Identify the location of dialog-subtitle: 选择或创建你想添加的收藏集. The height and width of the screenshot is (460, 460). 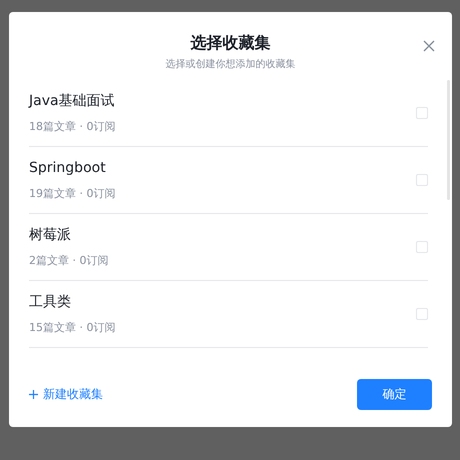
(231, 65).